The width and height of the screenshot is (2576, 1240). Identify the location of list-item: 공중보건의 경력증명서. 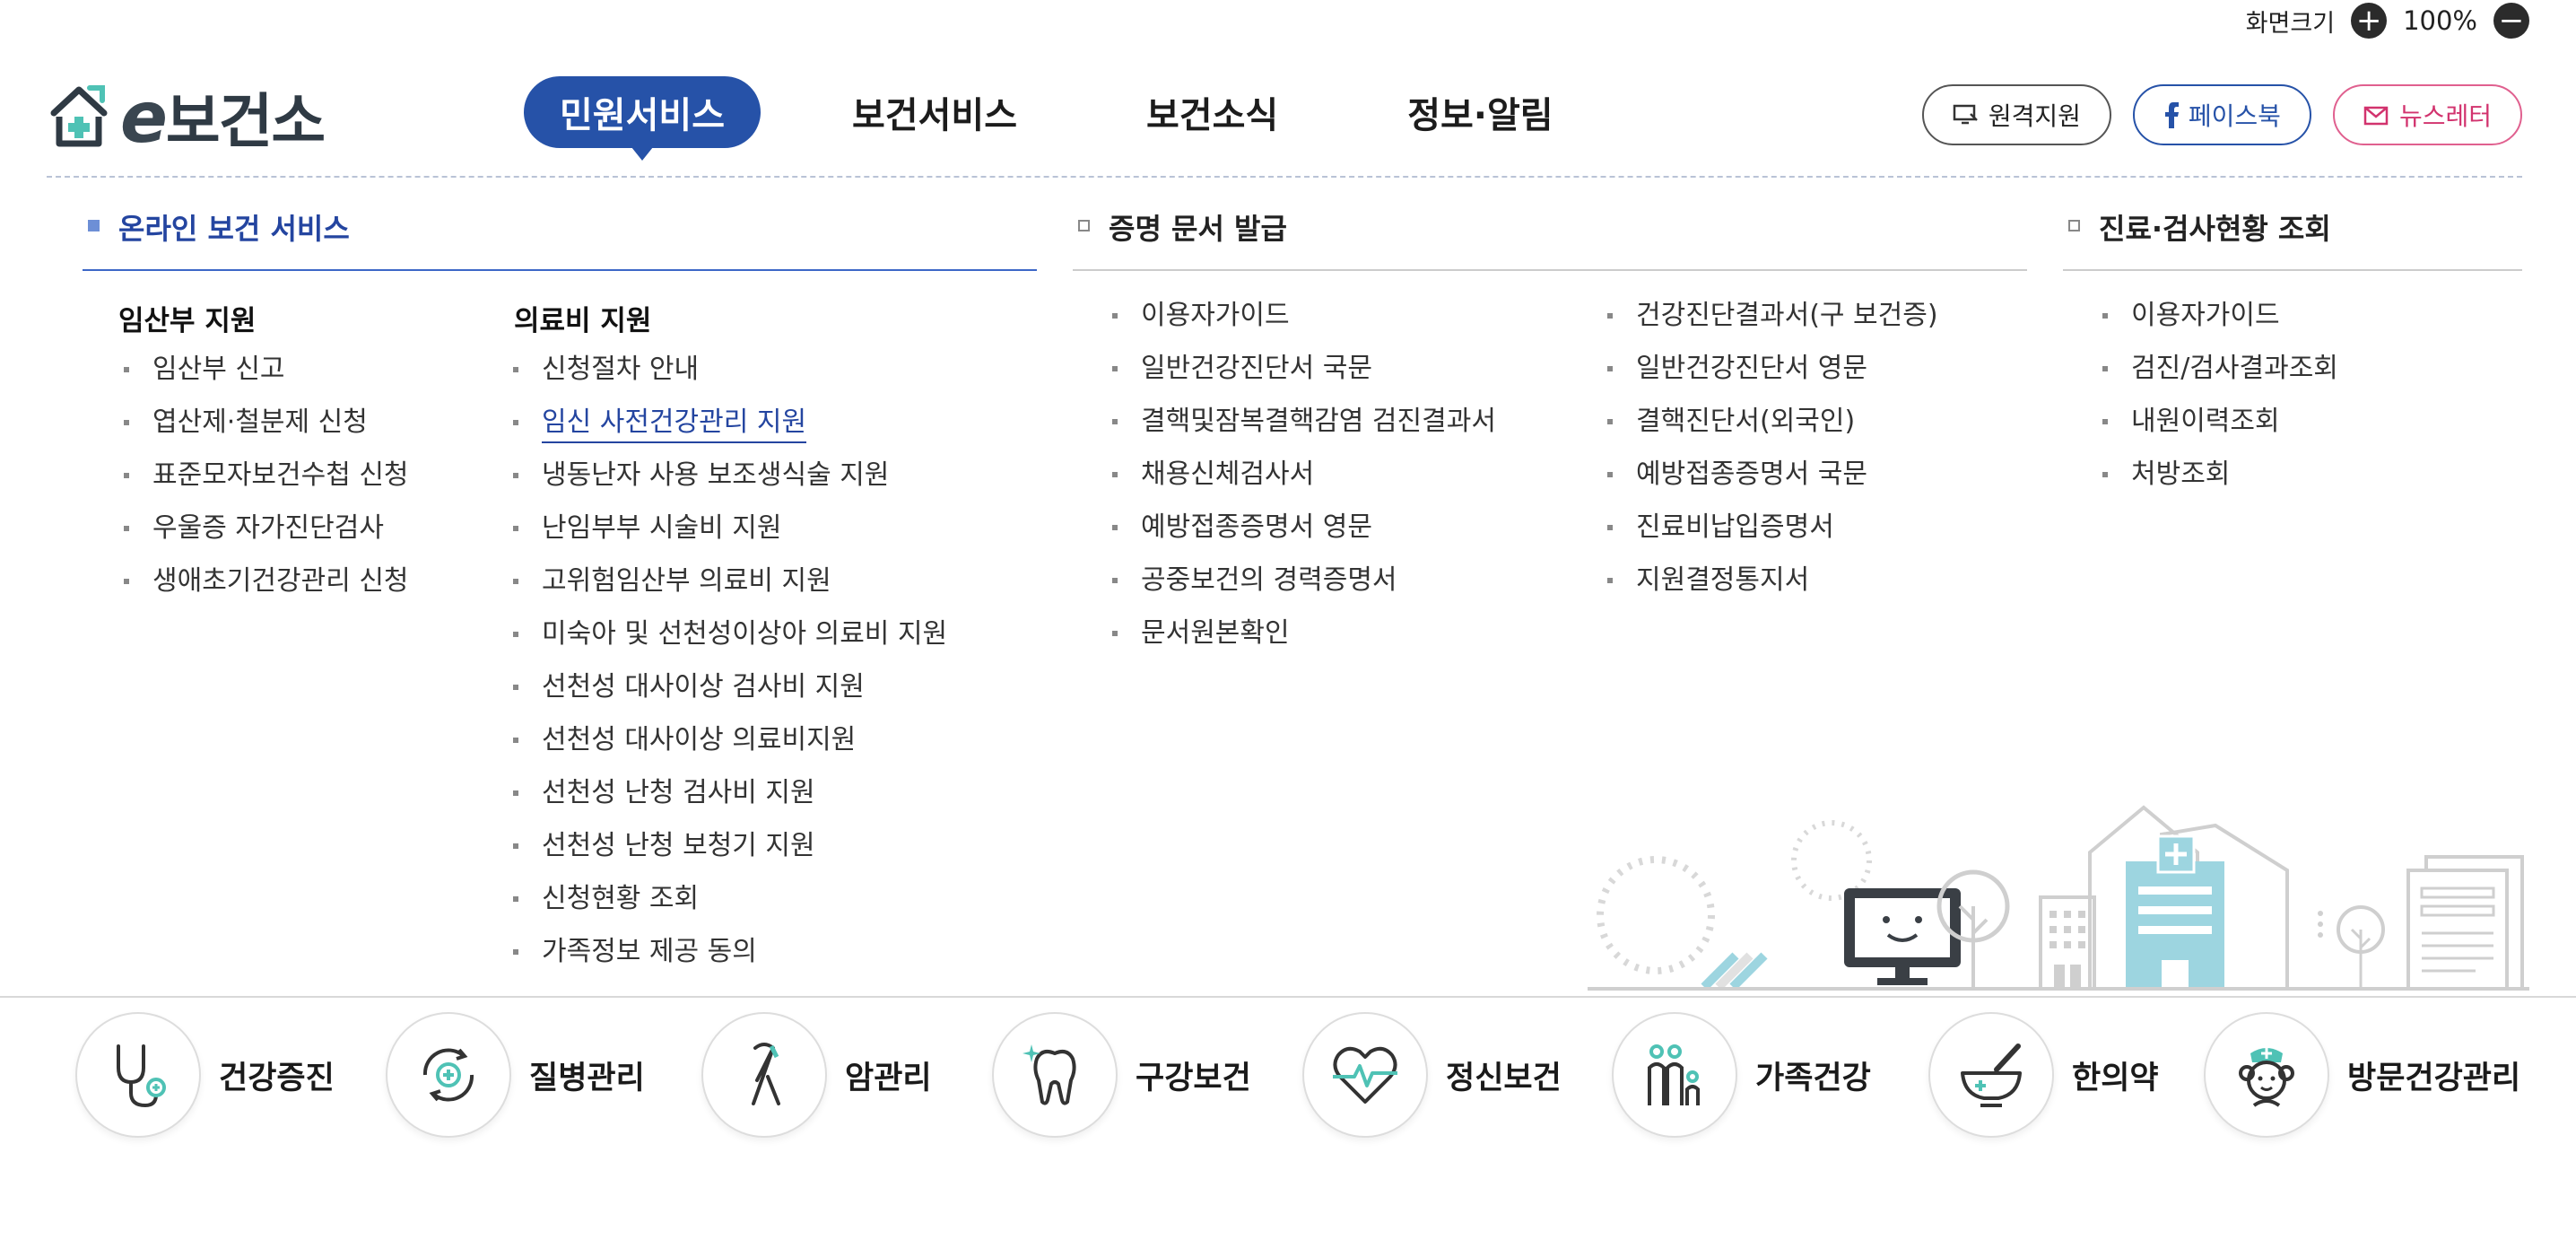
(1304, 590).